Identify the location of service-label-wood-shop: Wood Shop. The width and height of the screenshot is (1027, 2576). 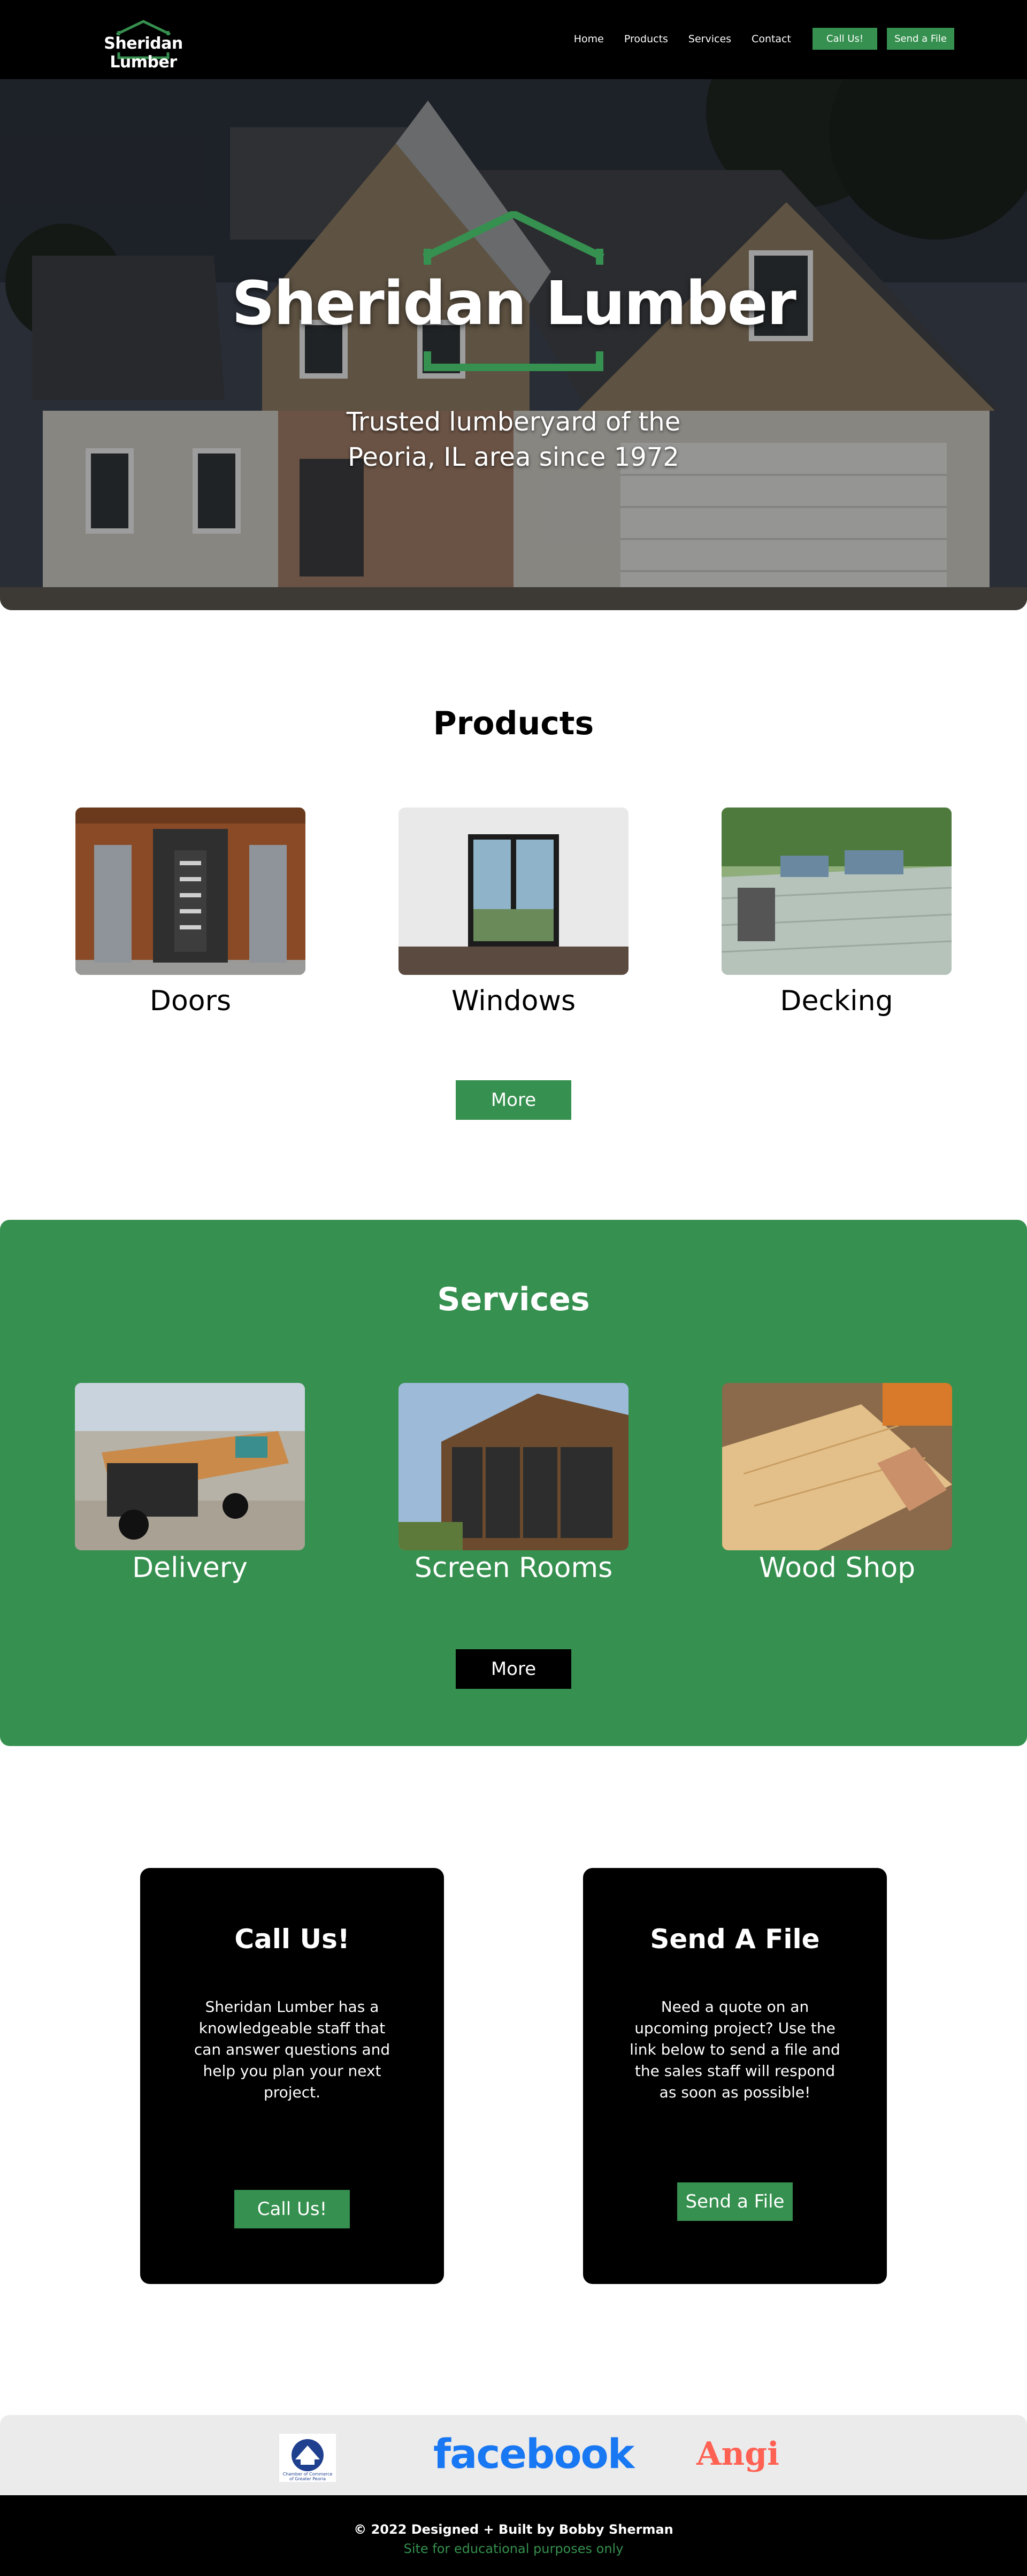
(837, 1568).